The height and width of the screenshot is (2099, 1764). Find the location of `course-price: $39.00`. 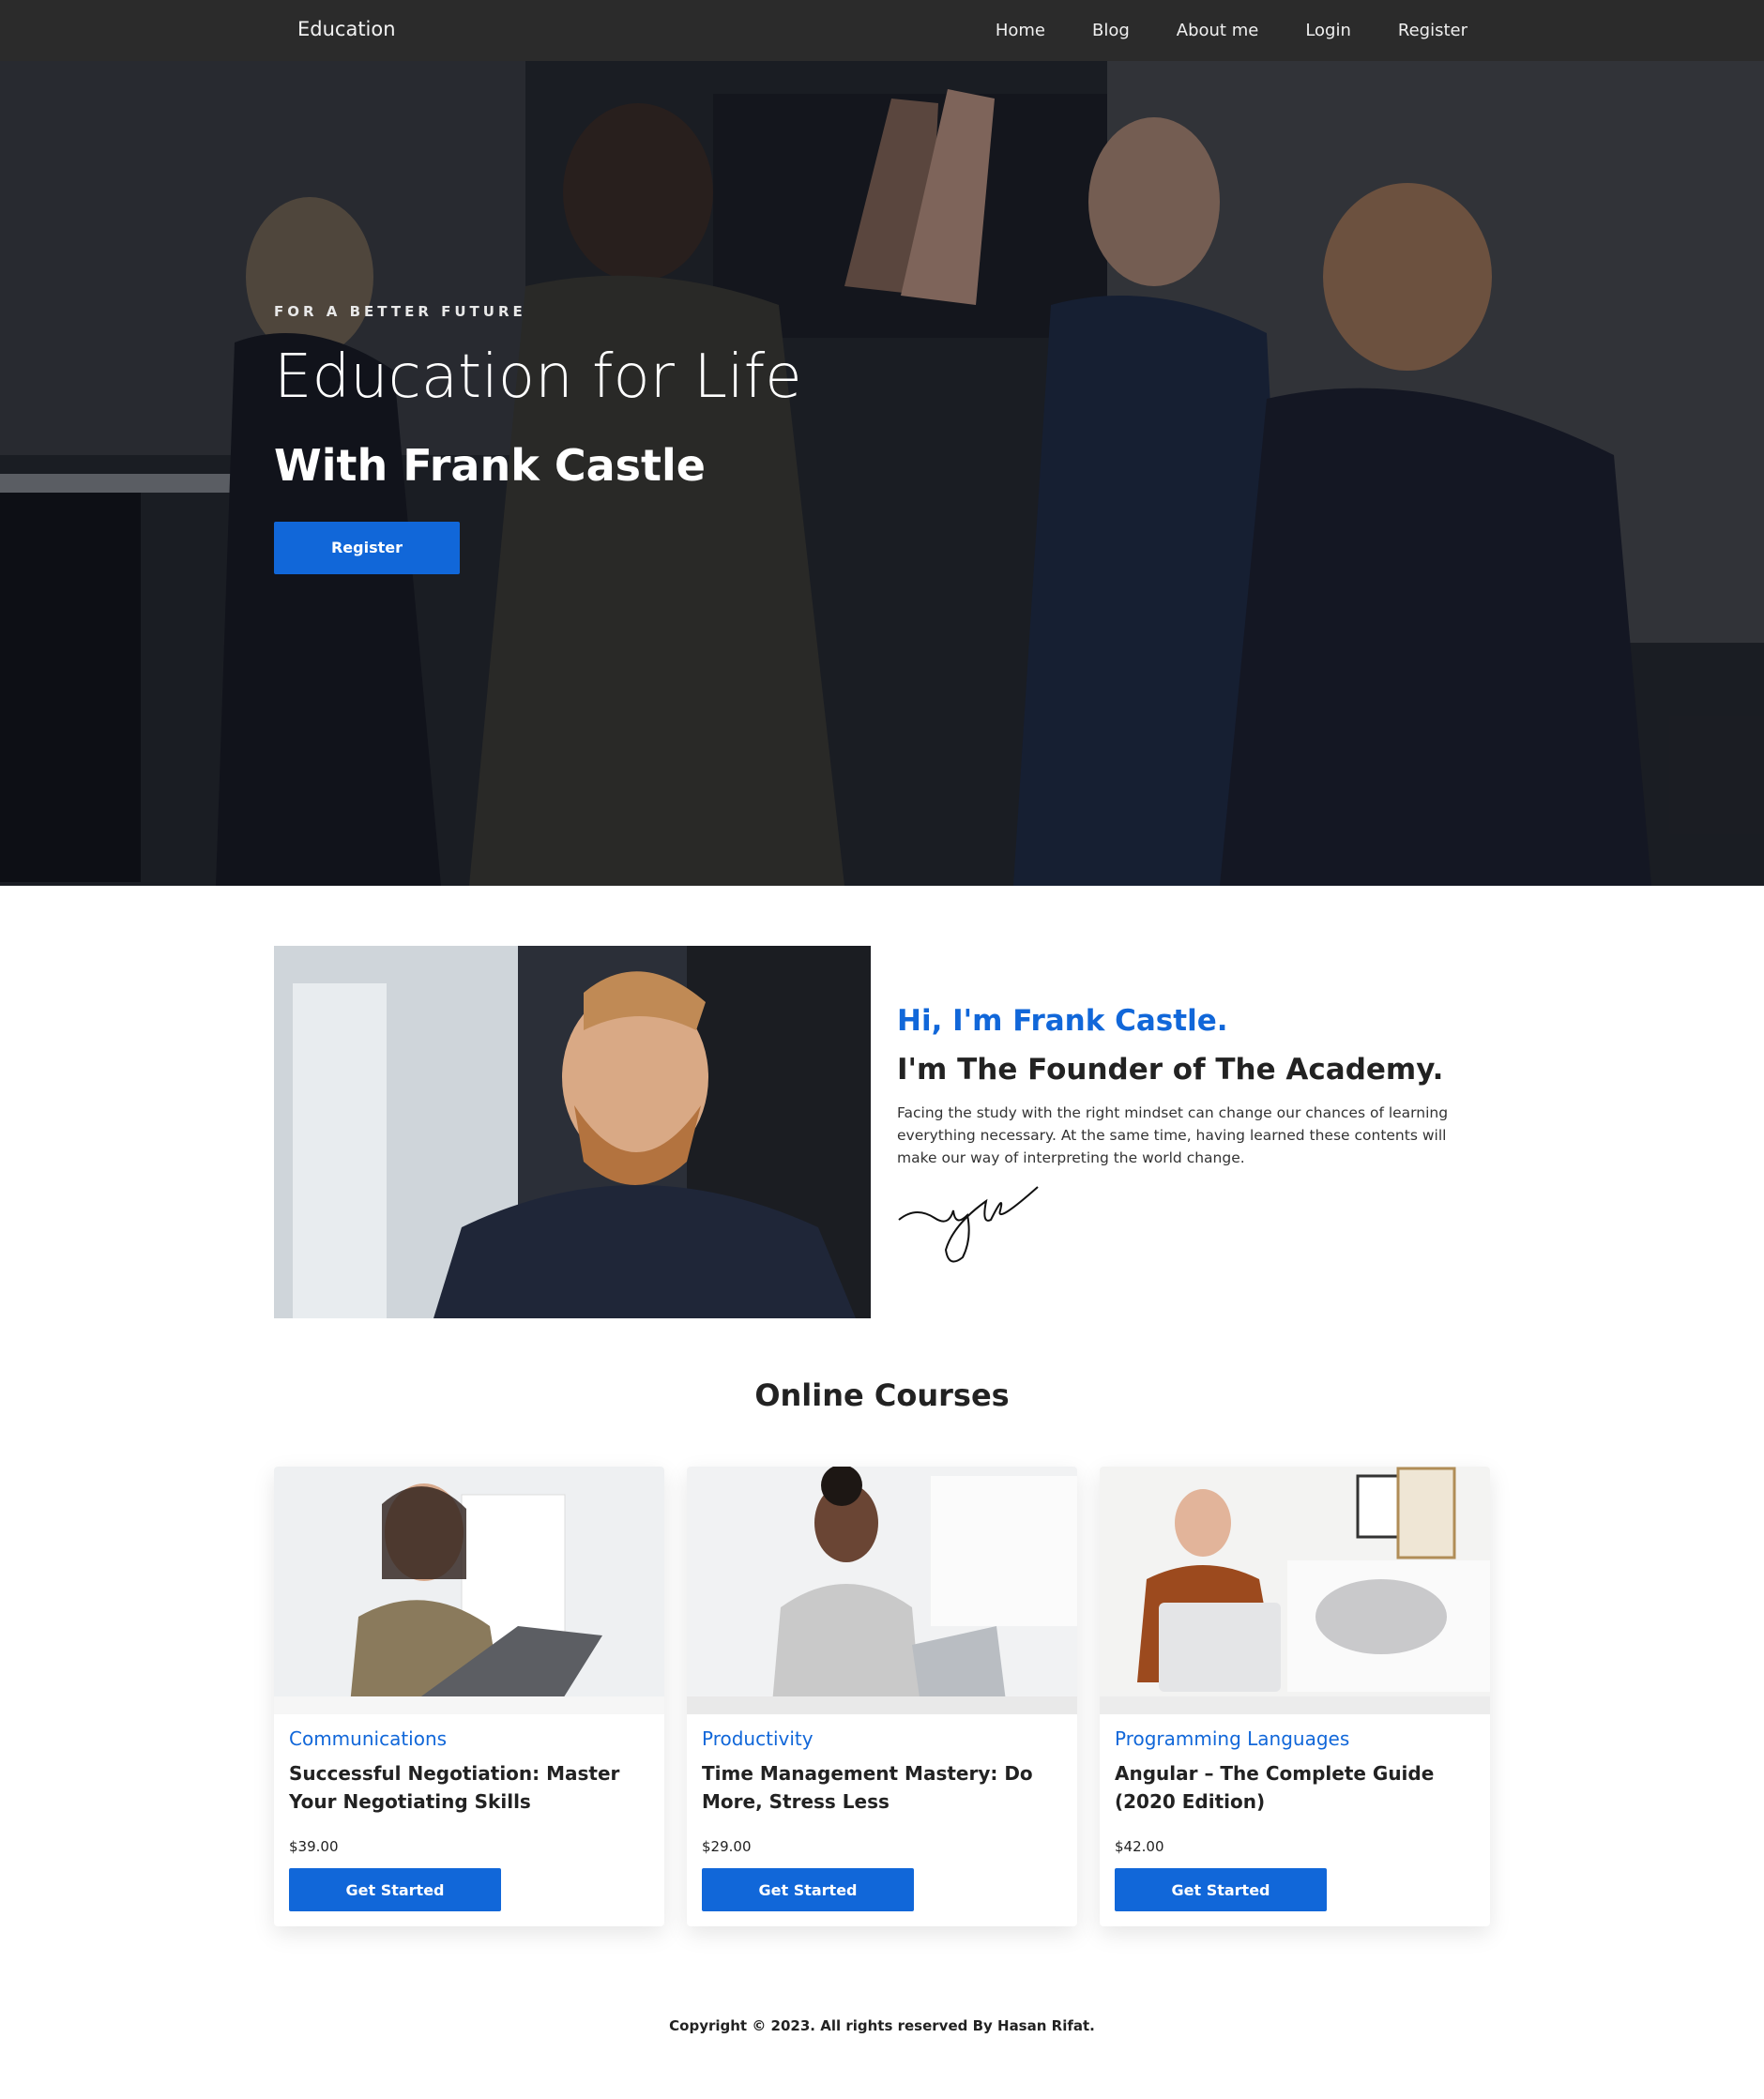

course-price: $39.00 is located at coordinates (314, 1846).